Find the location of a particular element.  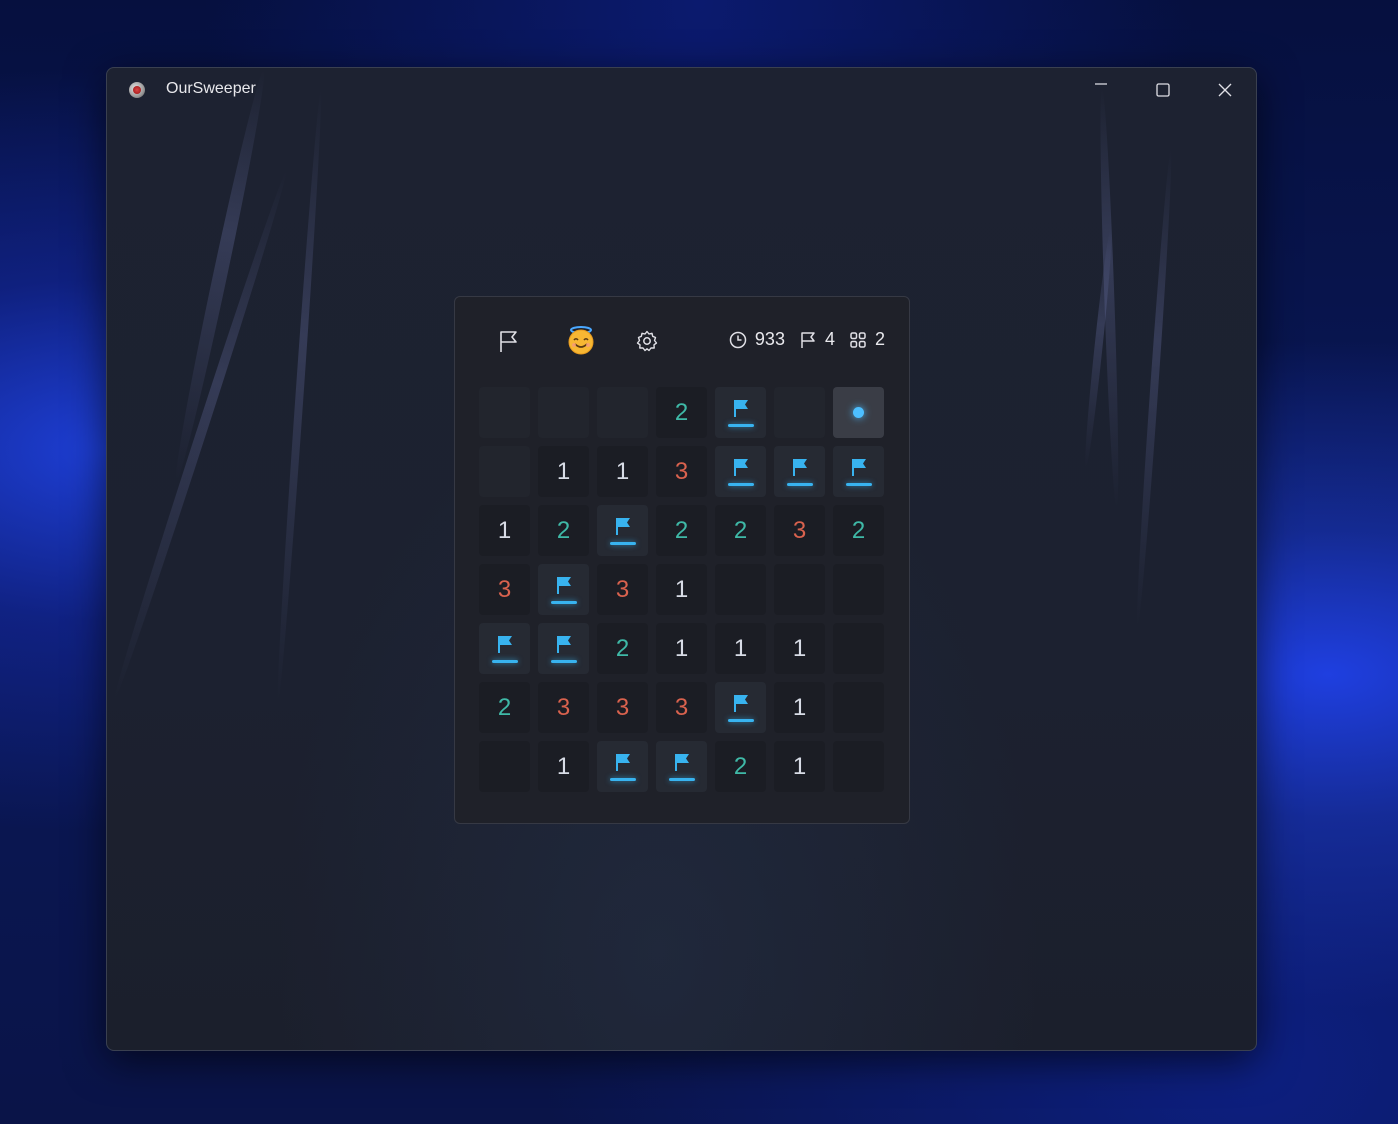

flags-counter: 4 is located at coordinates (817, 339).